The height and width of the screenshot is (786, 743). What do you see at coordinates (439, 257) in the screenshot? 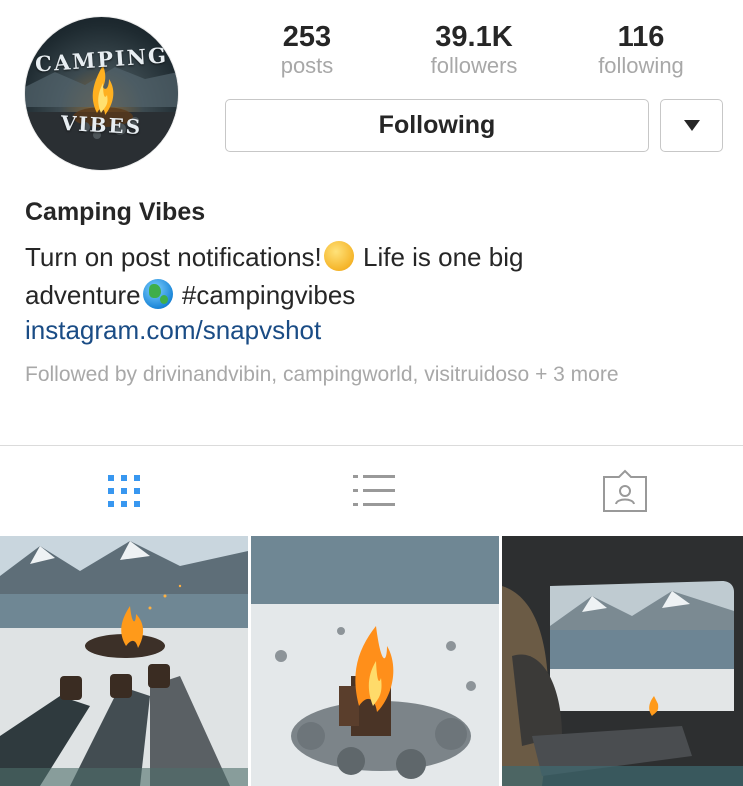
I see `bio-text-2: Life is one big` at bounding box center [439, 257].